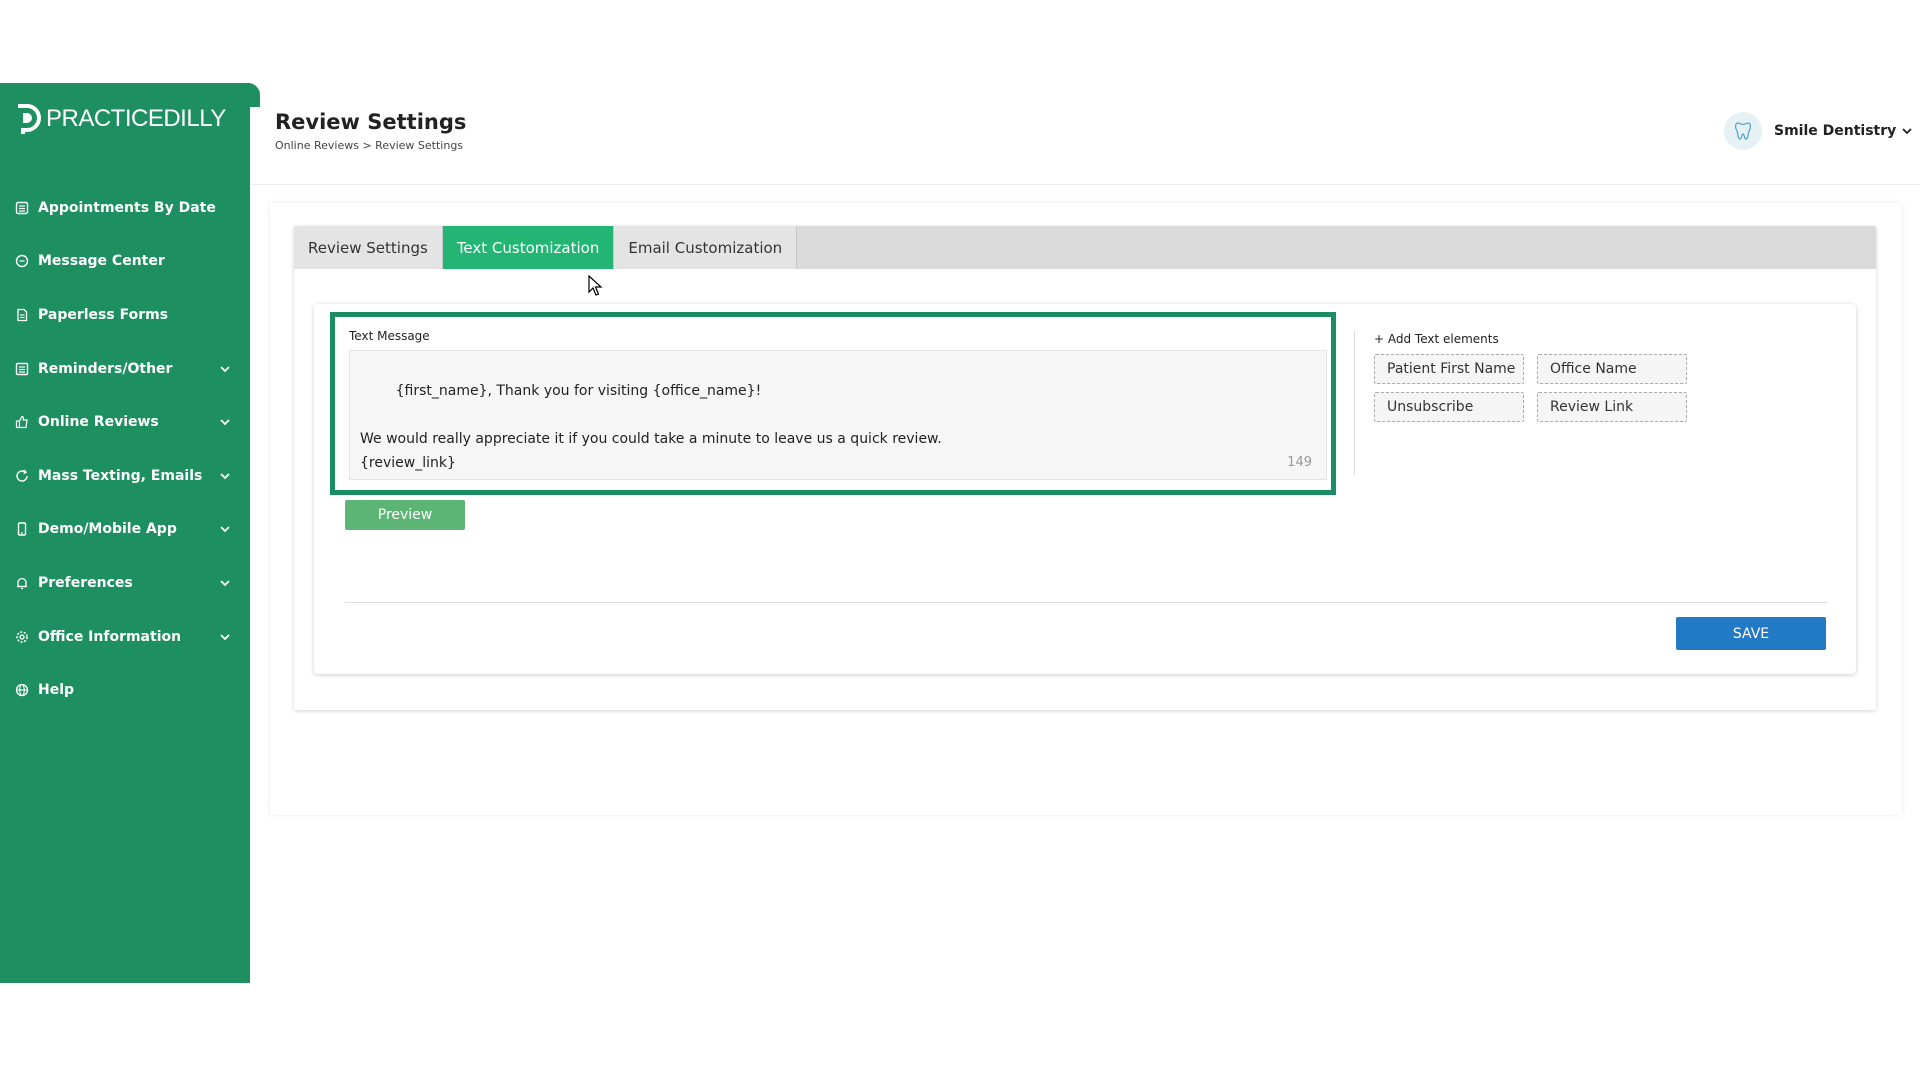  I want to click on sidebar-item-appointments-by-date: Appointments By Date, so click(125, 208).